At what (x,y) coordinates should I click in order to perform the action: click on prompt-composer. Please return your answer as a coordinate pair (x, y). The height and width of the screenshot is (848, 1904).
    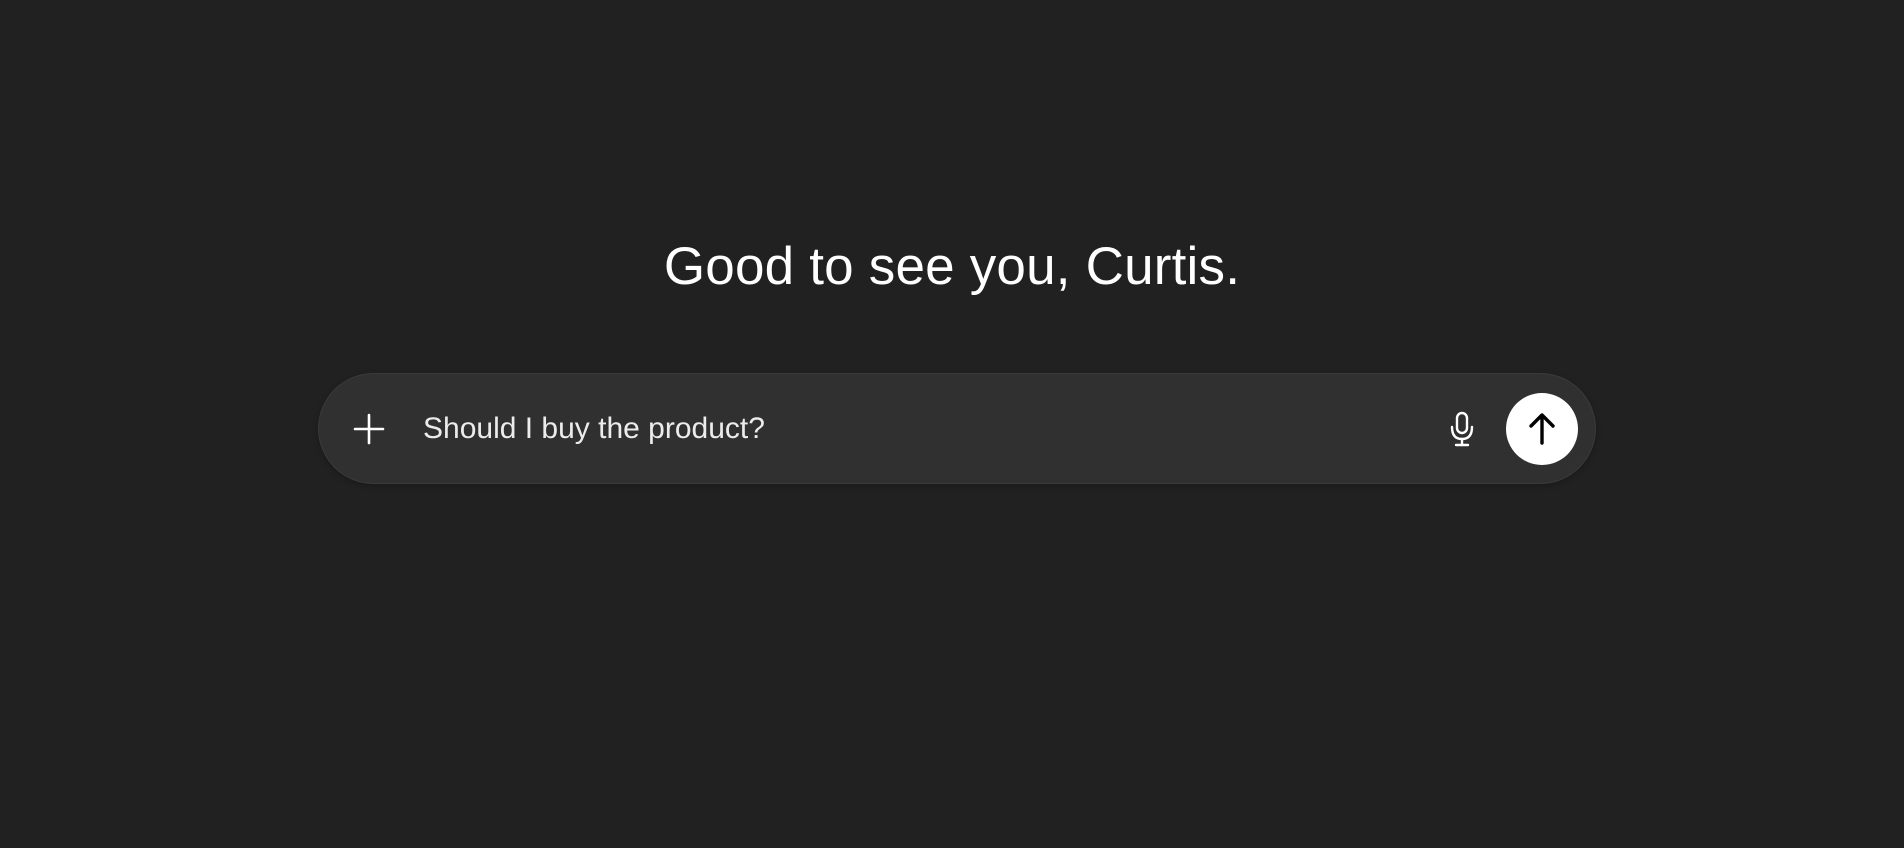
    Looking at the image, I should click on (957, 428).